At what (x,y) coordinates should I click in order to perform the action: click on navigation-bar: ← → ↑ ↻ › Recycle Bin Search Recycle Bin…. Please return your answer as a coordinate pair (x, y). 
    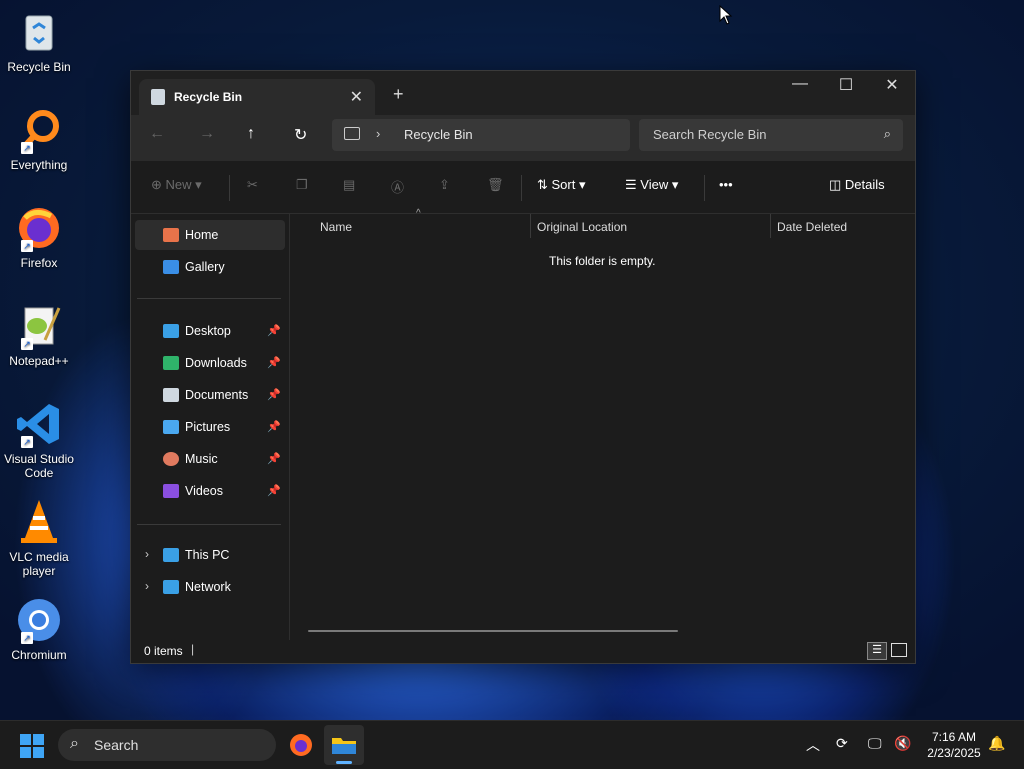
    Looking at the image, I should click on (523, 138).